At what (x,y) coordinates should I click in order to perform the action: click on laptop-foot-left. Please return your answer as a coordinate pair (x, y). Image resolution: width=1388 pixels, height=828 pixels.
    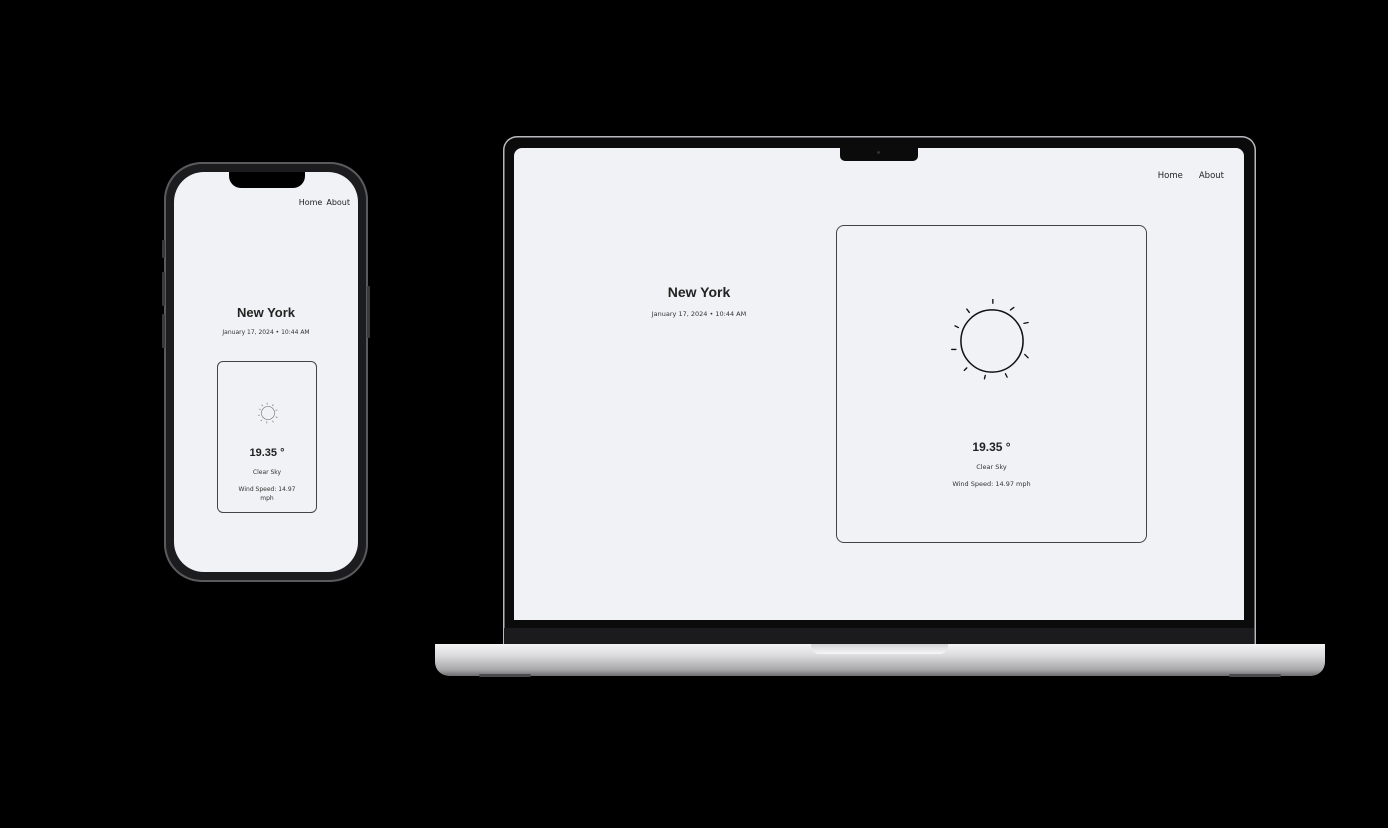
    Looking at the image, I should click on (505, 675).